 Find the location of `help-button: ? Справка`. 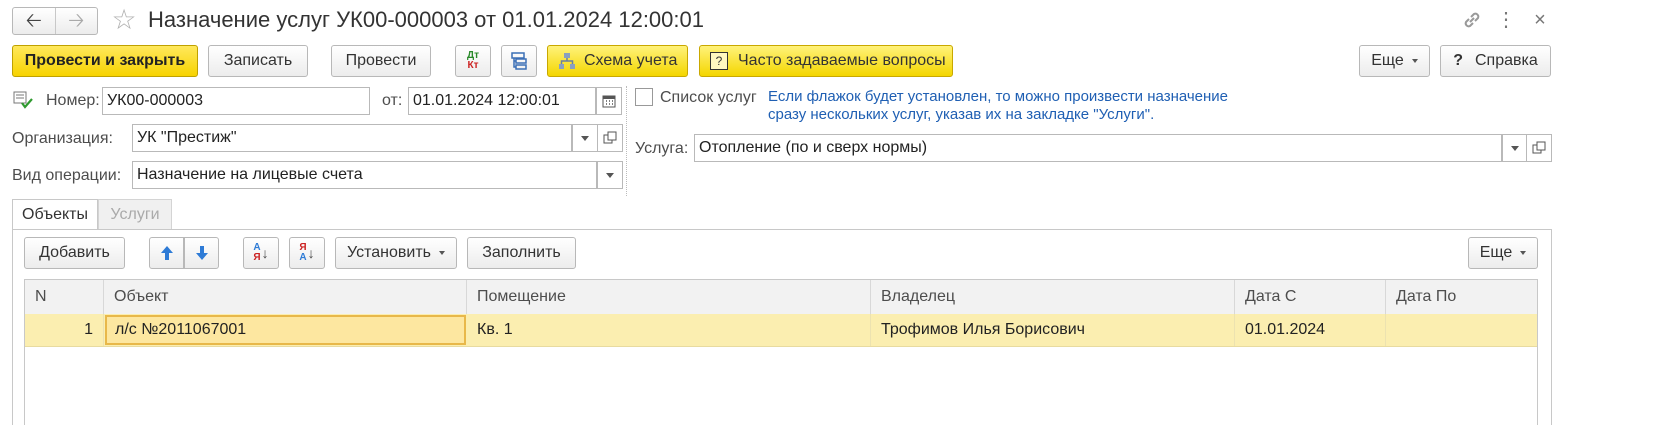

help-button: ? Справка is located at coordinates (1495, 61).